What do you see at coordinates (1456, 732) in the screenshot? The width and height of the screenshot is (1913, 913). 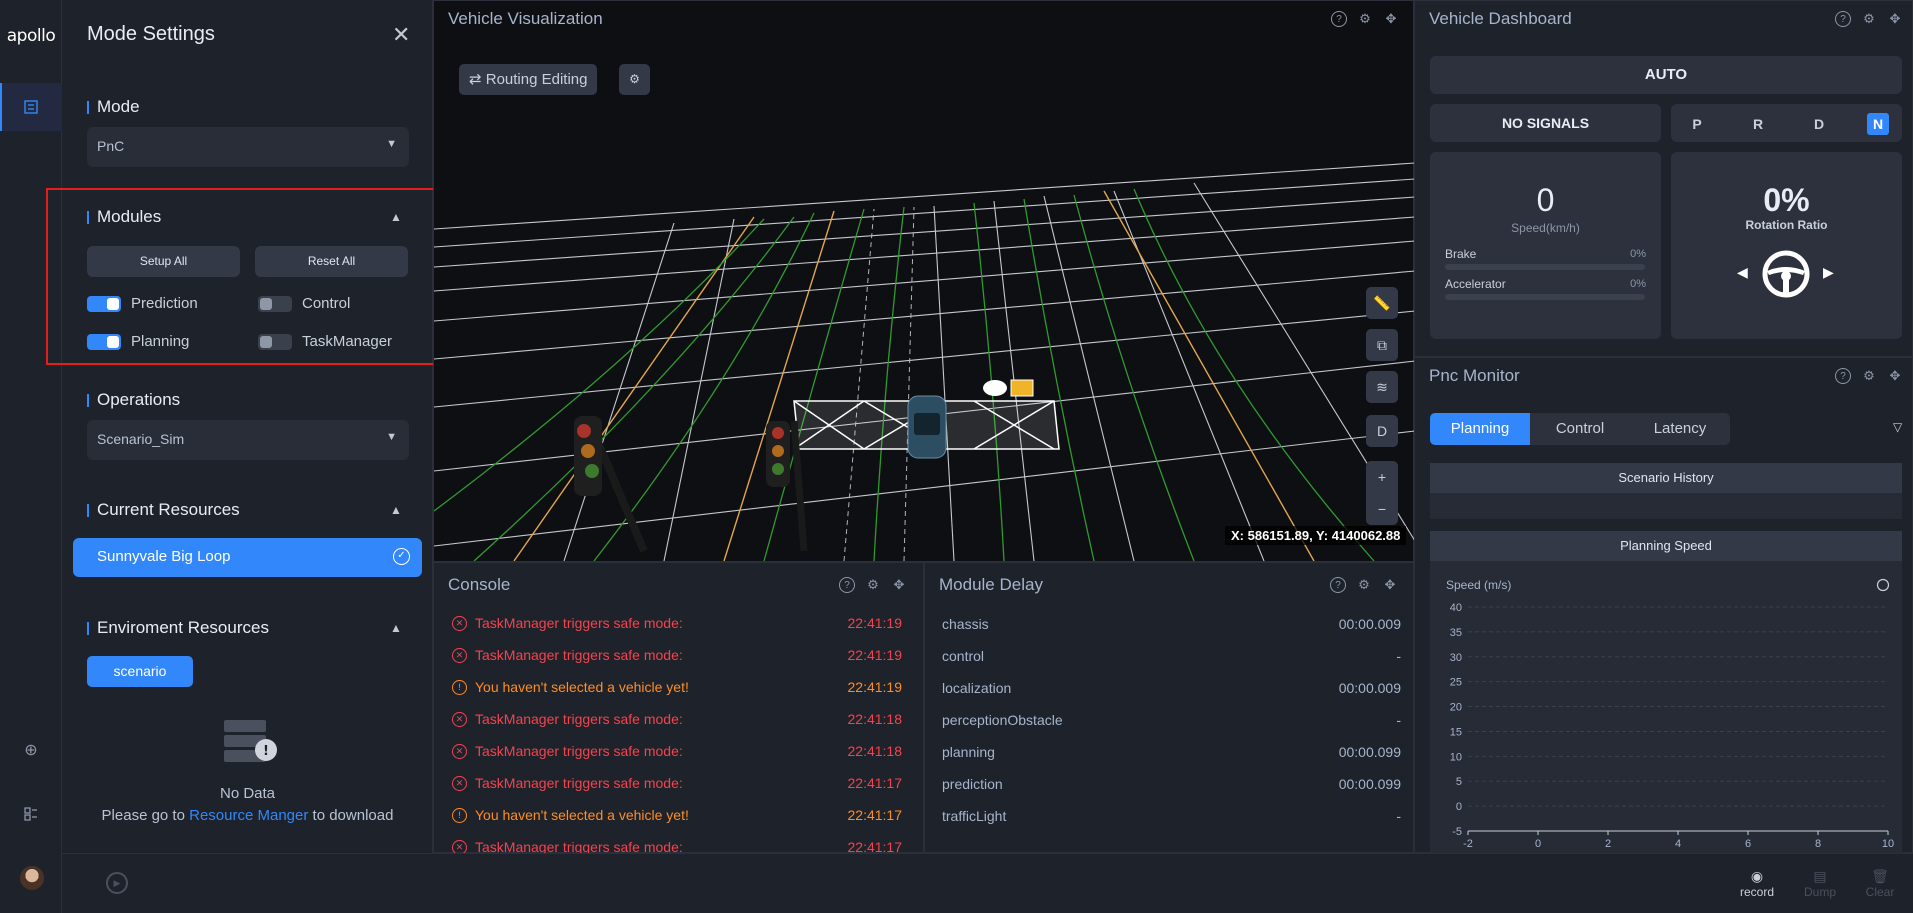 I see `y-tick-label: 15` at bounding box center [1456, 732].